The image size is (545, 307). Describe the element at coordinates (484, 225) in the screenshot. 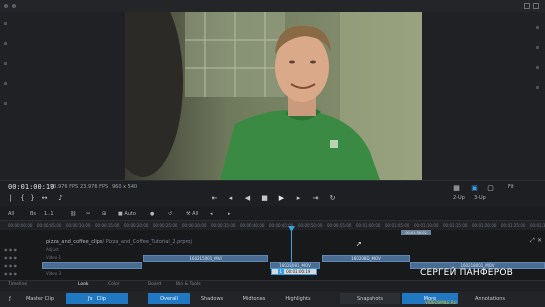

I see `ruler-tick-label: 00:01:20:00` at that location.